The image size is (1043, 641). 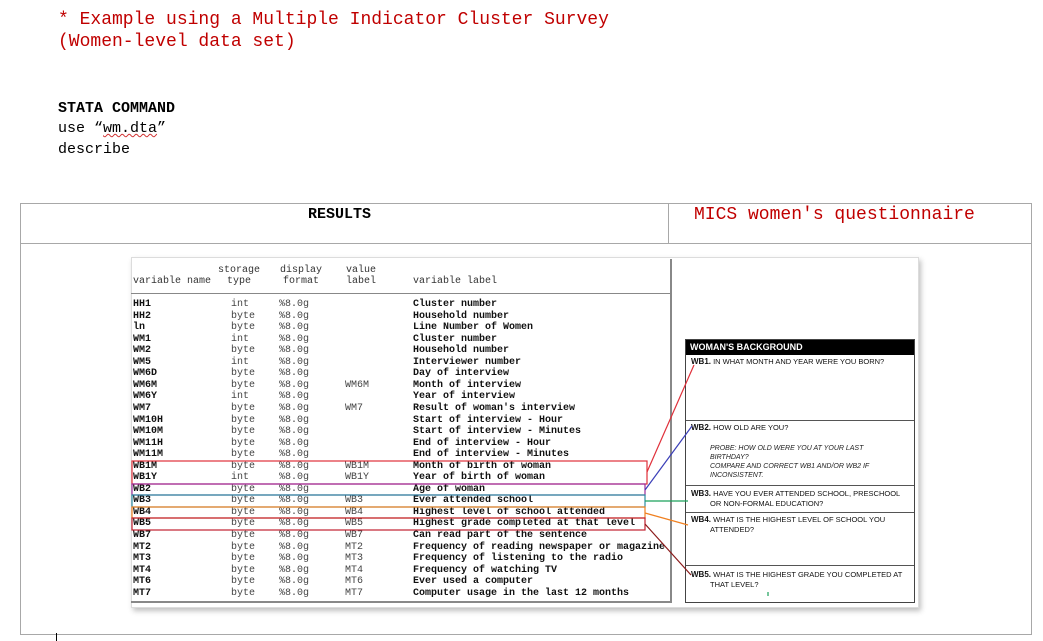 I want to click on link-line-wb2, so click(x=668, y=458).